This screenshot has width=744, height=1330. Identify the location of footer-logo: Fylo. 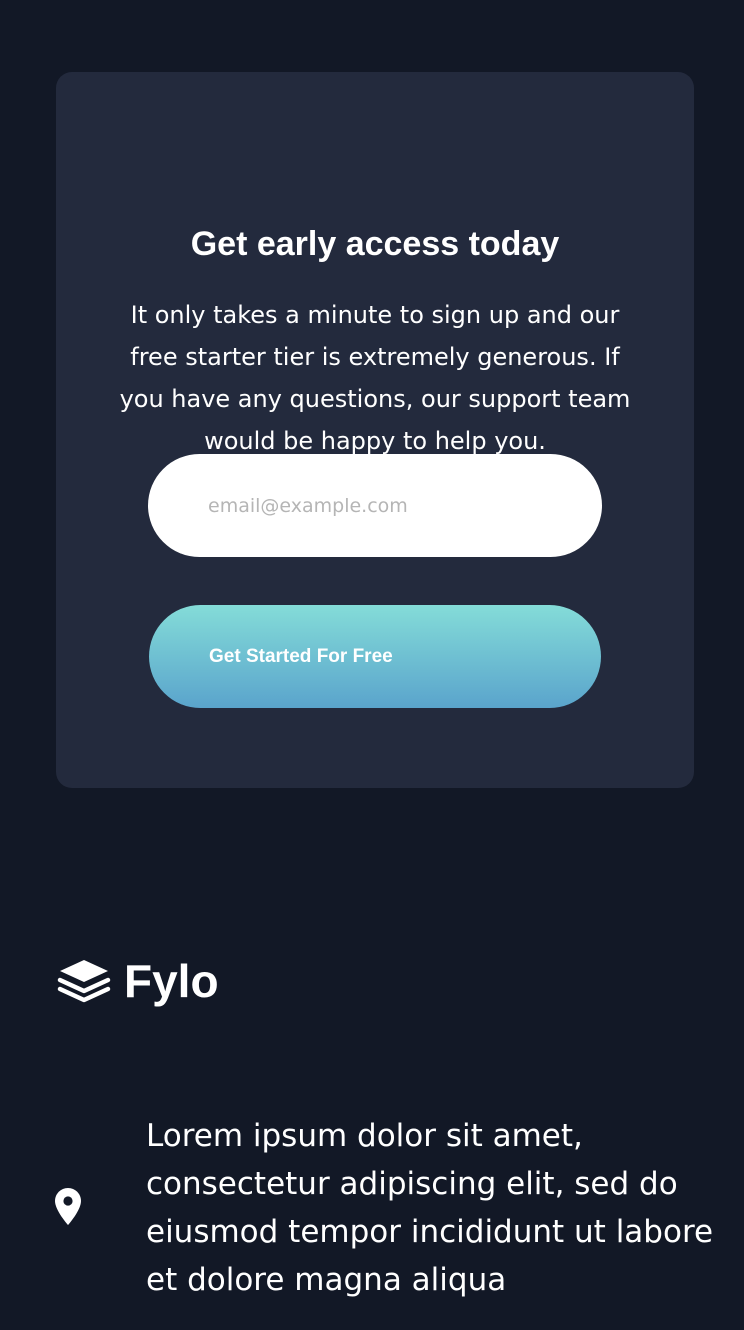
(137, 981).